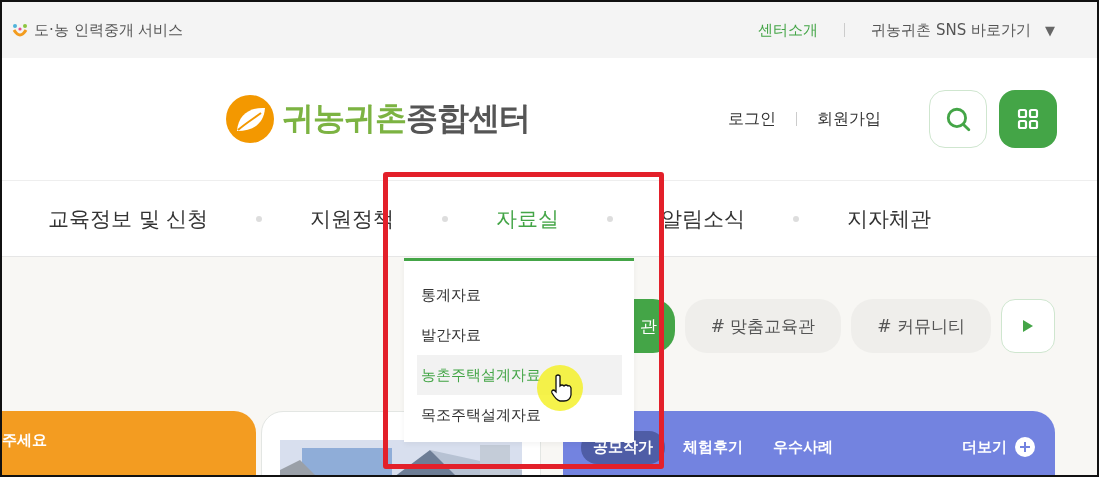 This screenshot has width=1099, height=477. I want to click on tag-pill: # 커뮤니티, so click(921, 326).